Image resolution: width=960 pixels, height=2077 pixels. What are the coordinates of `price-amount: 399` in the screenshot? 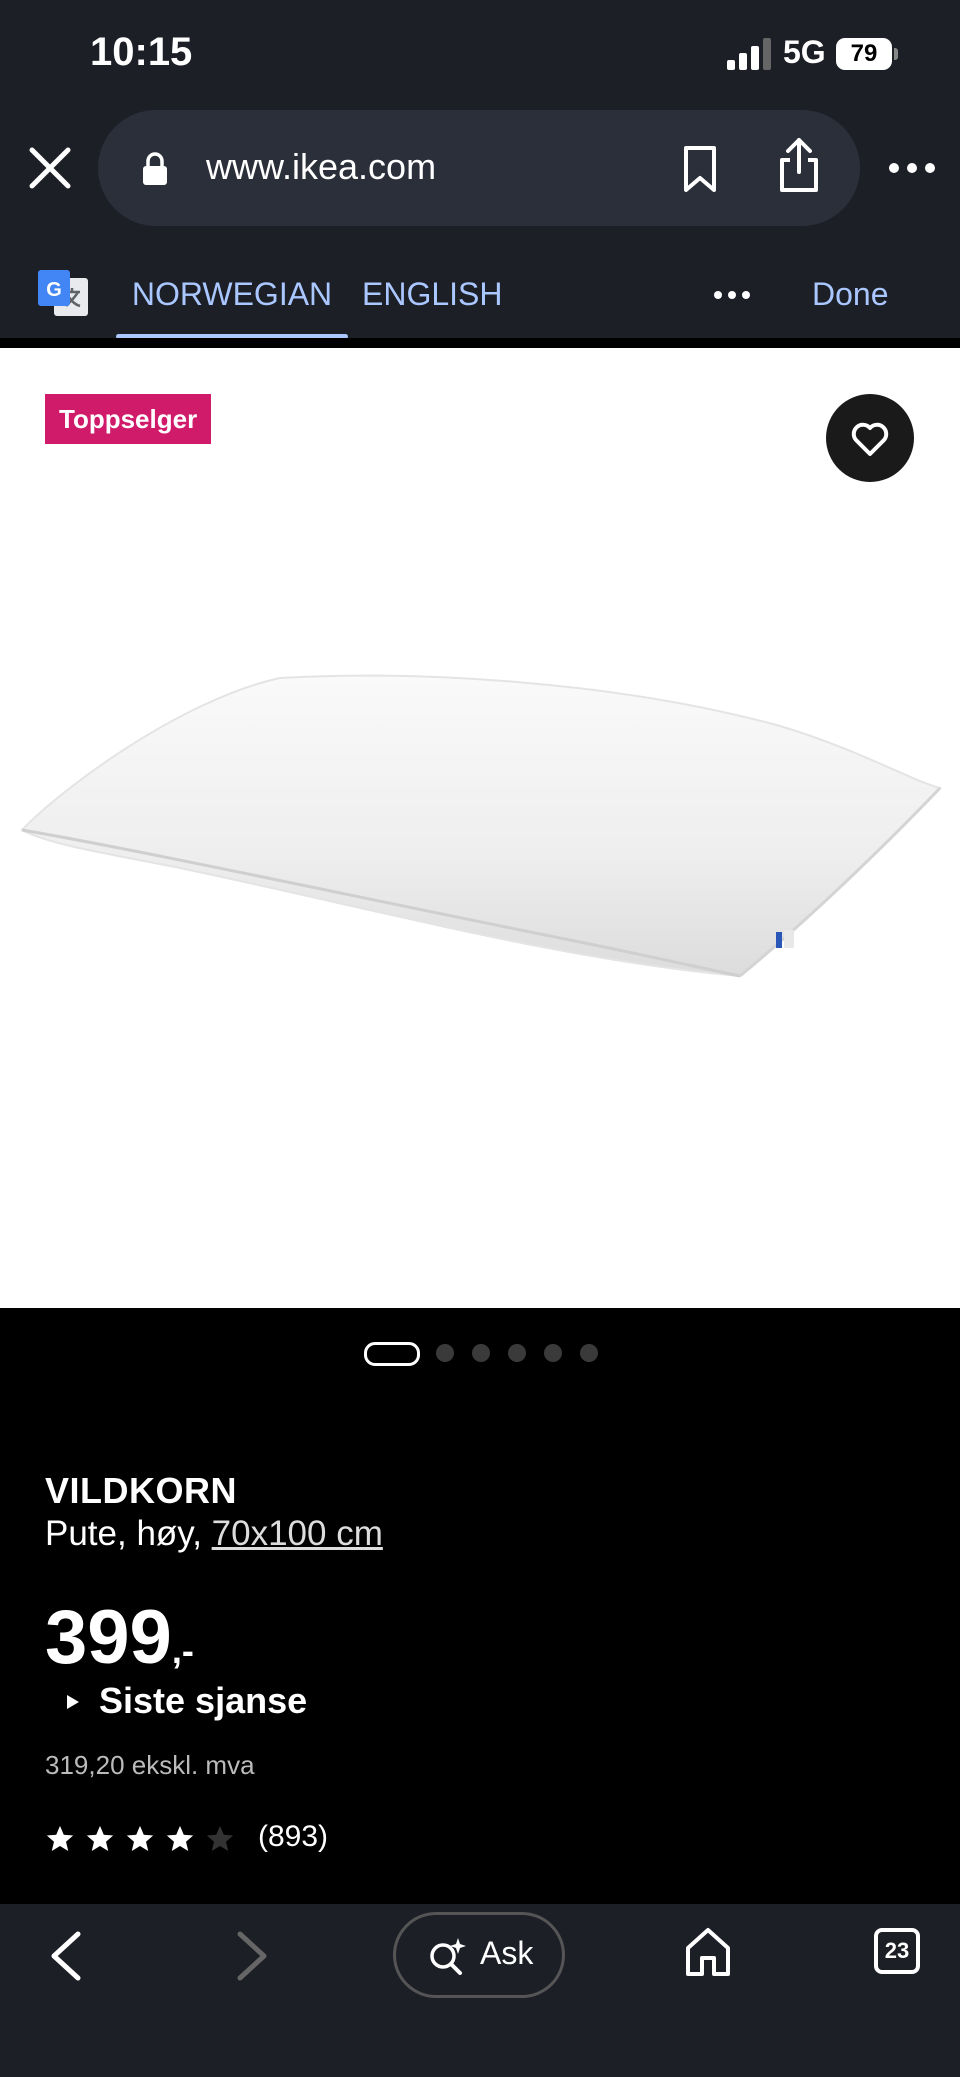 It's located at (108, 1637).